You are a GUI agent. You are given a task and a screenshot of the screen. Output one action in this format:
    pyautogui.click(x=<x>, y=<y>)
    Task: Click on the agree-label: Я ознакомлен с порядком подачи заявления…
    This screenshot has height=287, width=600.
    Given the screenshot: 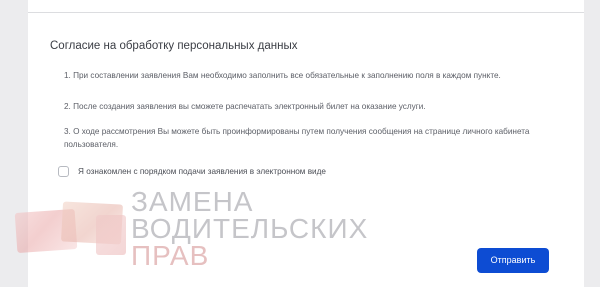 What is the action you would take?
    pyautogui.click(x=202, y=171)
    